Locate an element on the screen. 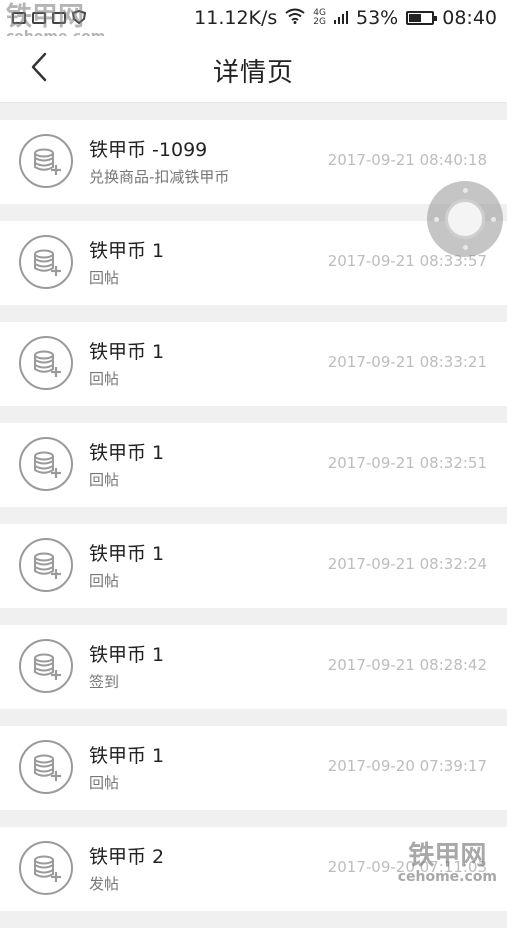 Image resolution: width=507 pixels, height=928 pixels. record-timestamp: 2017-09-21 08:32:24 is located at coordinates (407, 564).